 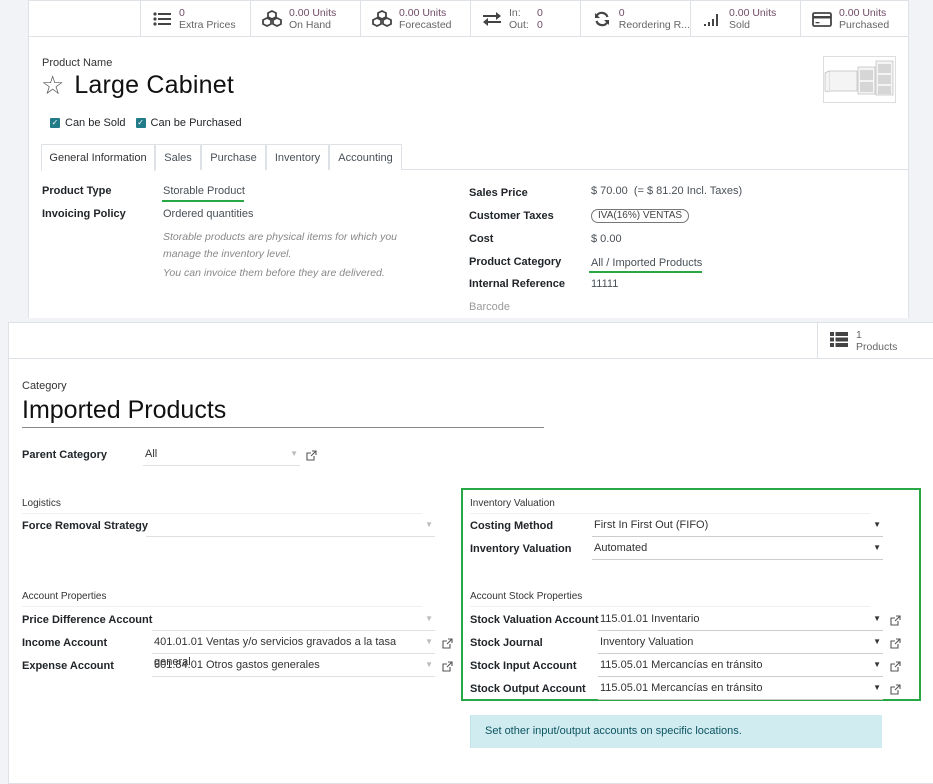 What do you see at coordinates (740, 620) in the screenshot?
I see `stock-valuation-select: 115.01.01 Inventario ▼` at bounding box center [740, 620].